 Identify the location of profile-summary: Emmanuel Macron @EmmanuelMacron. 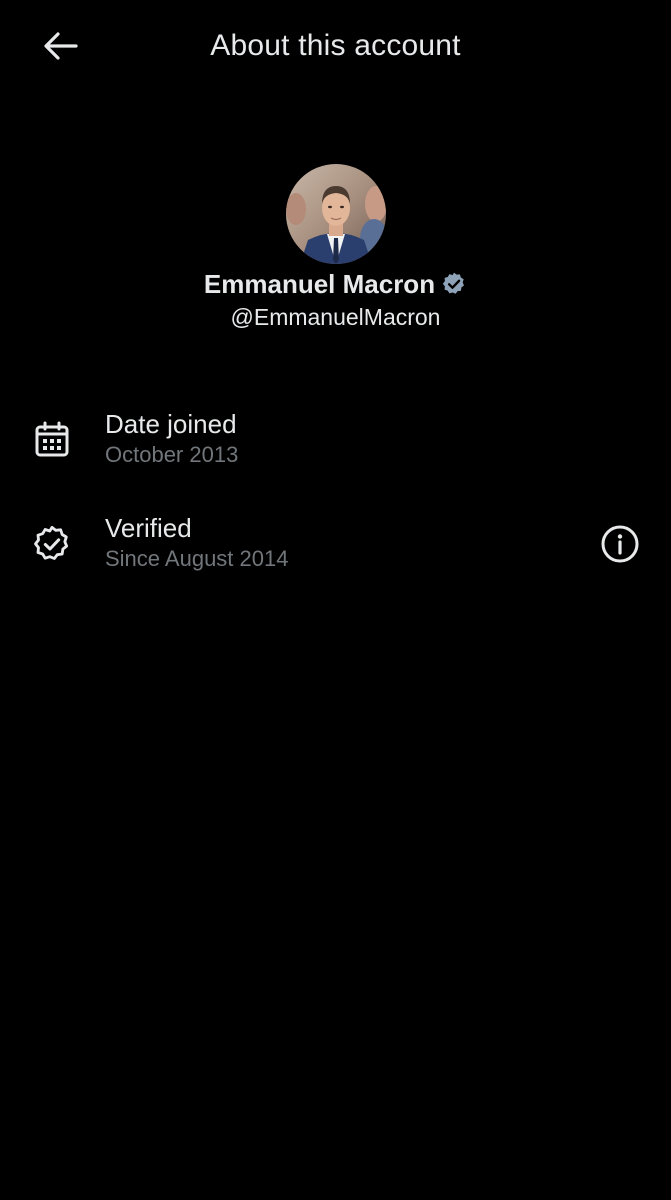
(335, 248).